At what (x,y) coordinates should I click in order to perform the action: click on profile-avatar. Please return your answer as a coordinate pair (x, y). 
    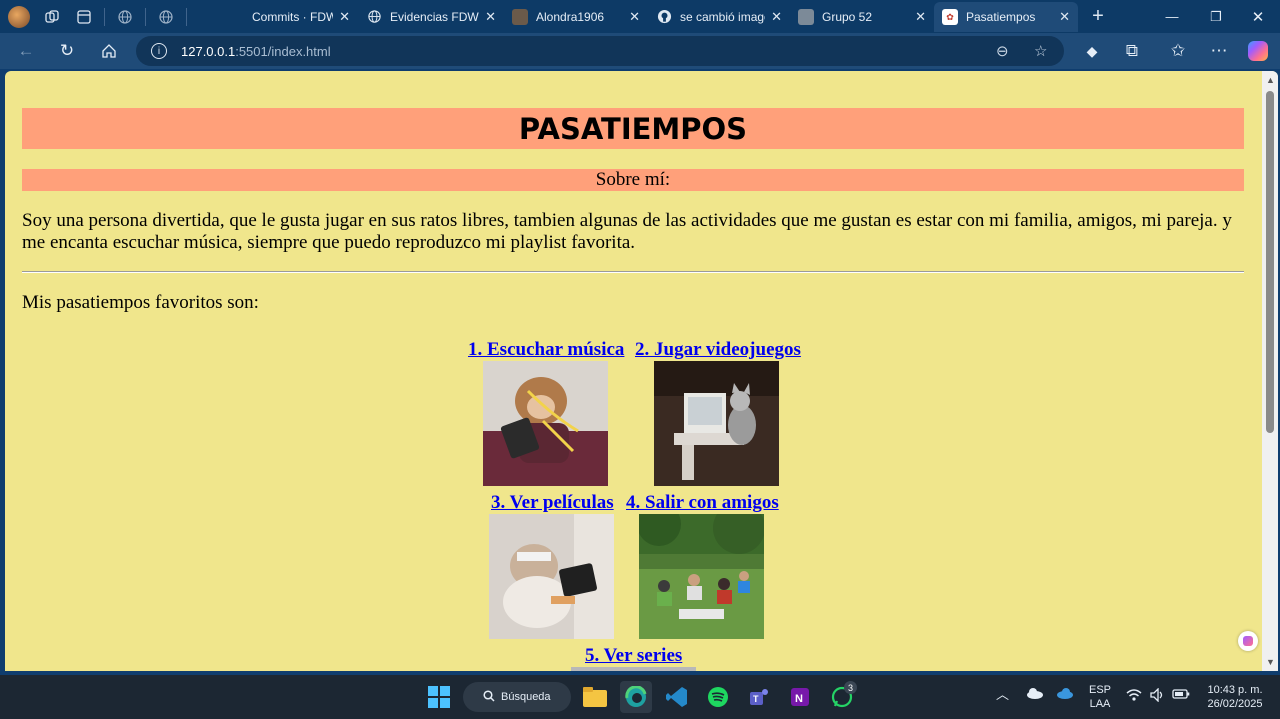
    Looking at the image, I should click on (19, 16).